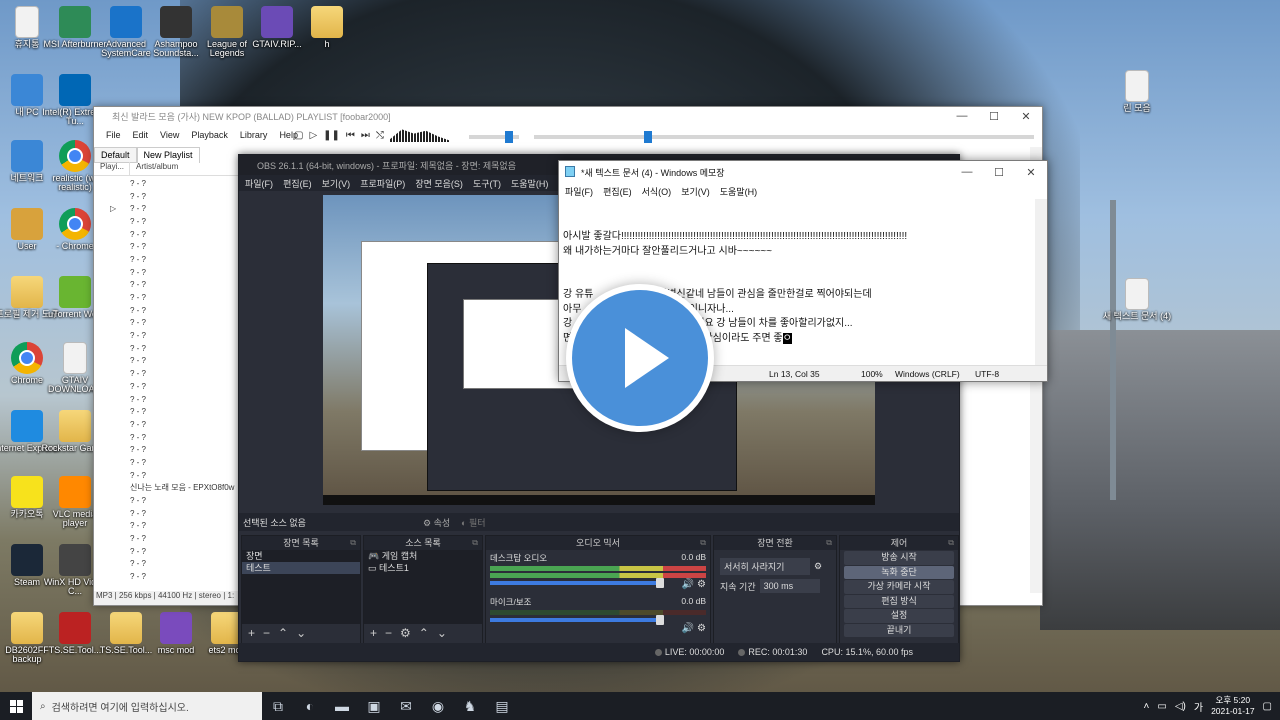 Image resolution: width=1280 pixels, height=720 pixels. Describe the element at coordinates (899, 616) in the screenshot. I see `settings-button: 설정` at that location.